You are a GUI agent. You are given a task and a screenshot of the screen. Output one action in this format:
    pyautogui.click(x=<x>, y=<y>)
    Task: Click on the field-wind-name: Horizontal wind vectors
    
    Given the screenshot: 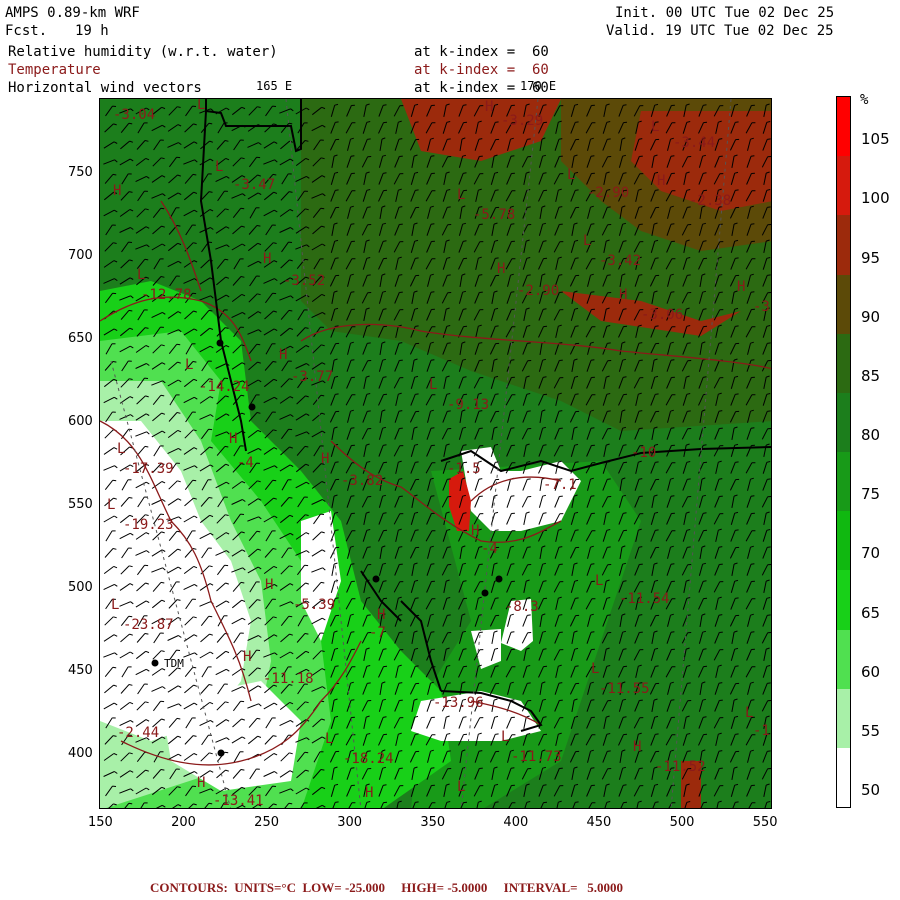 What is the action you would take?
    pyautogui.click(x=105, y=88)
    